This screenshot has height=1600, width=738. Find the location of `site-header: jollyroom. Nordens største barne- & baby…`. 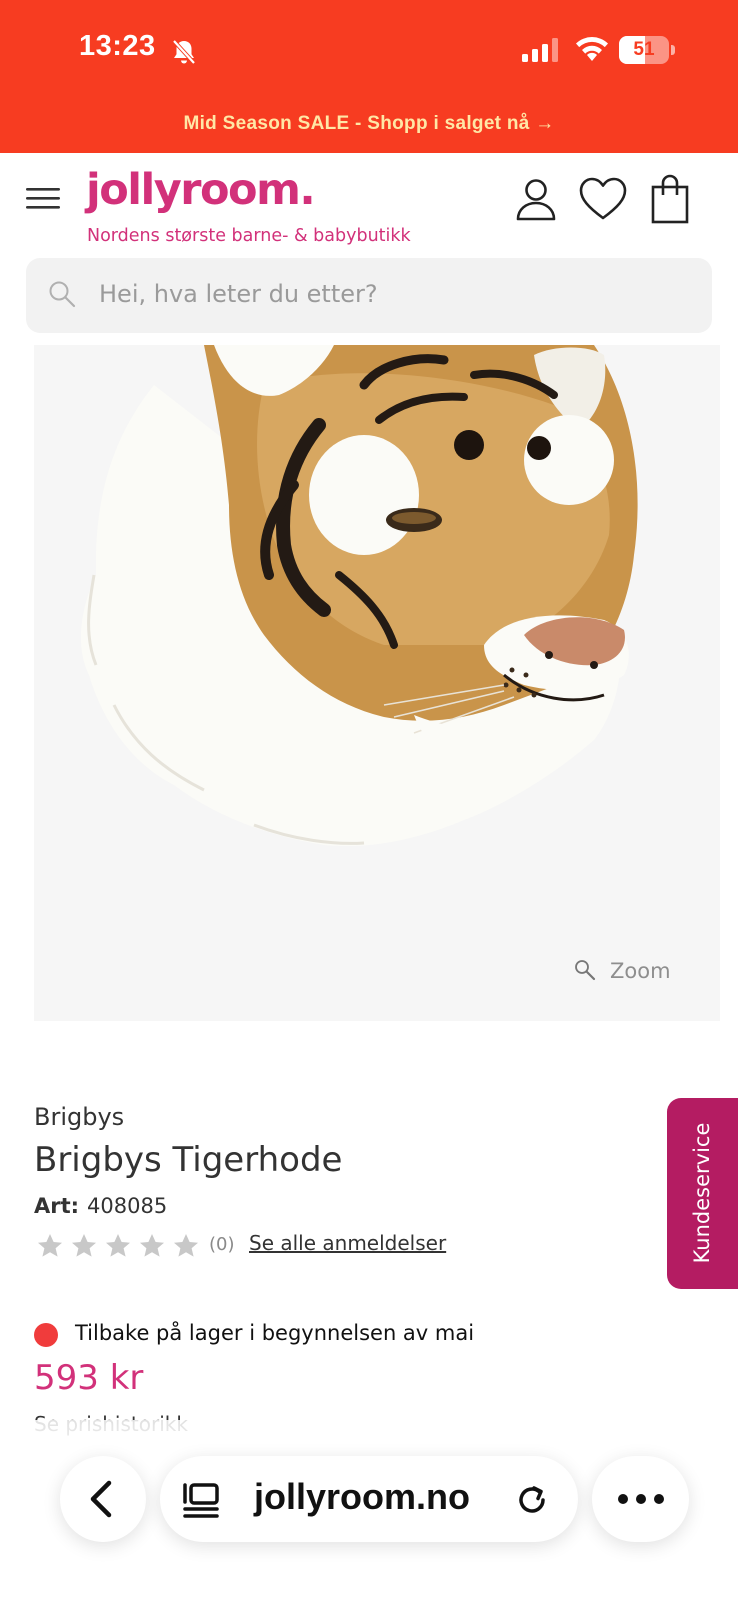

site-header: jollyroom. Nordens største barne- & baby… is located at coordinates (369, 203).